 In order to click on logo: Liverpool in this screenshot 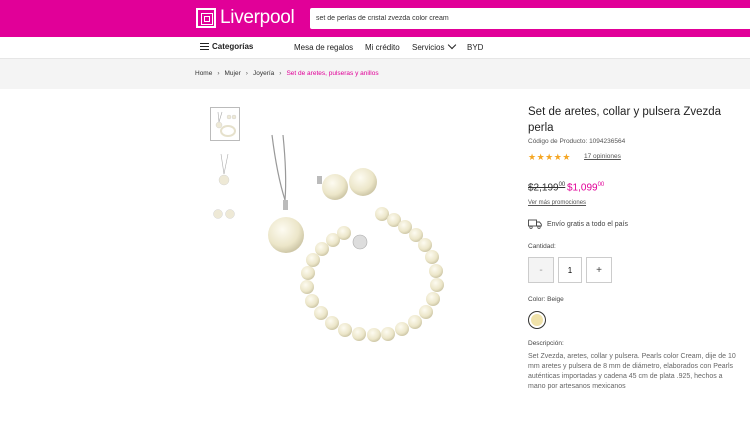, I will do `click(245, 18)`.